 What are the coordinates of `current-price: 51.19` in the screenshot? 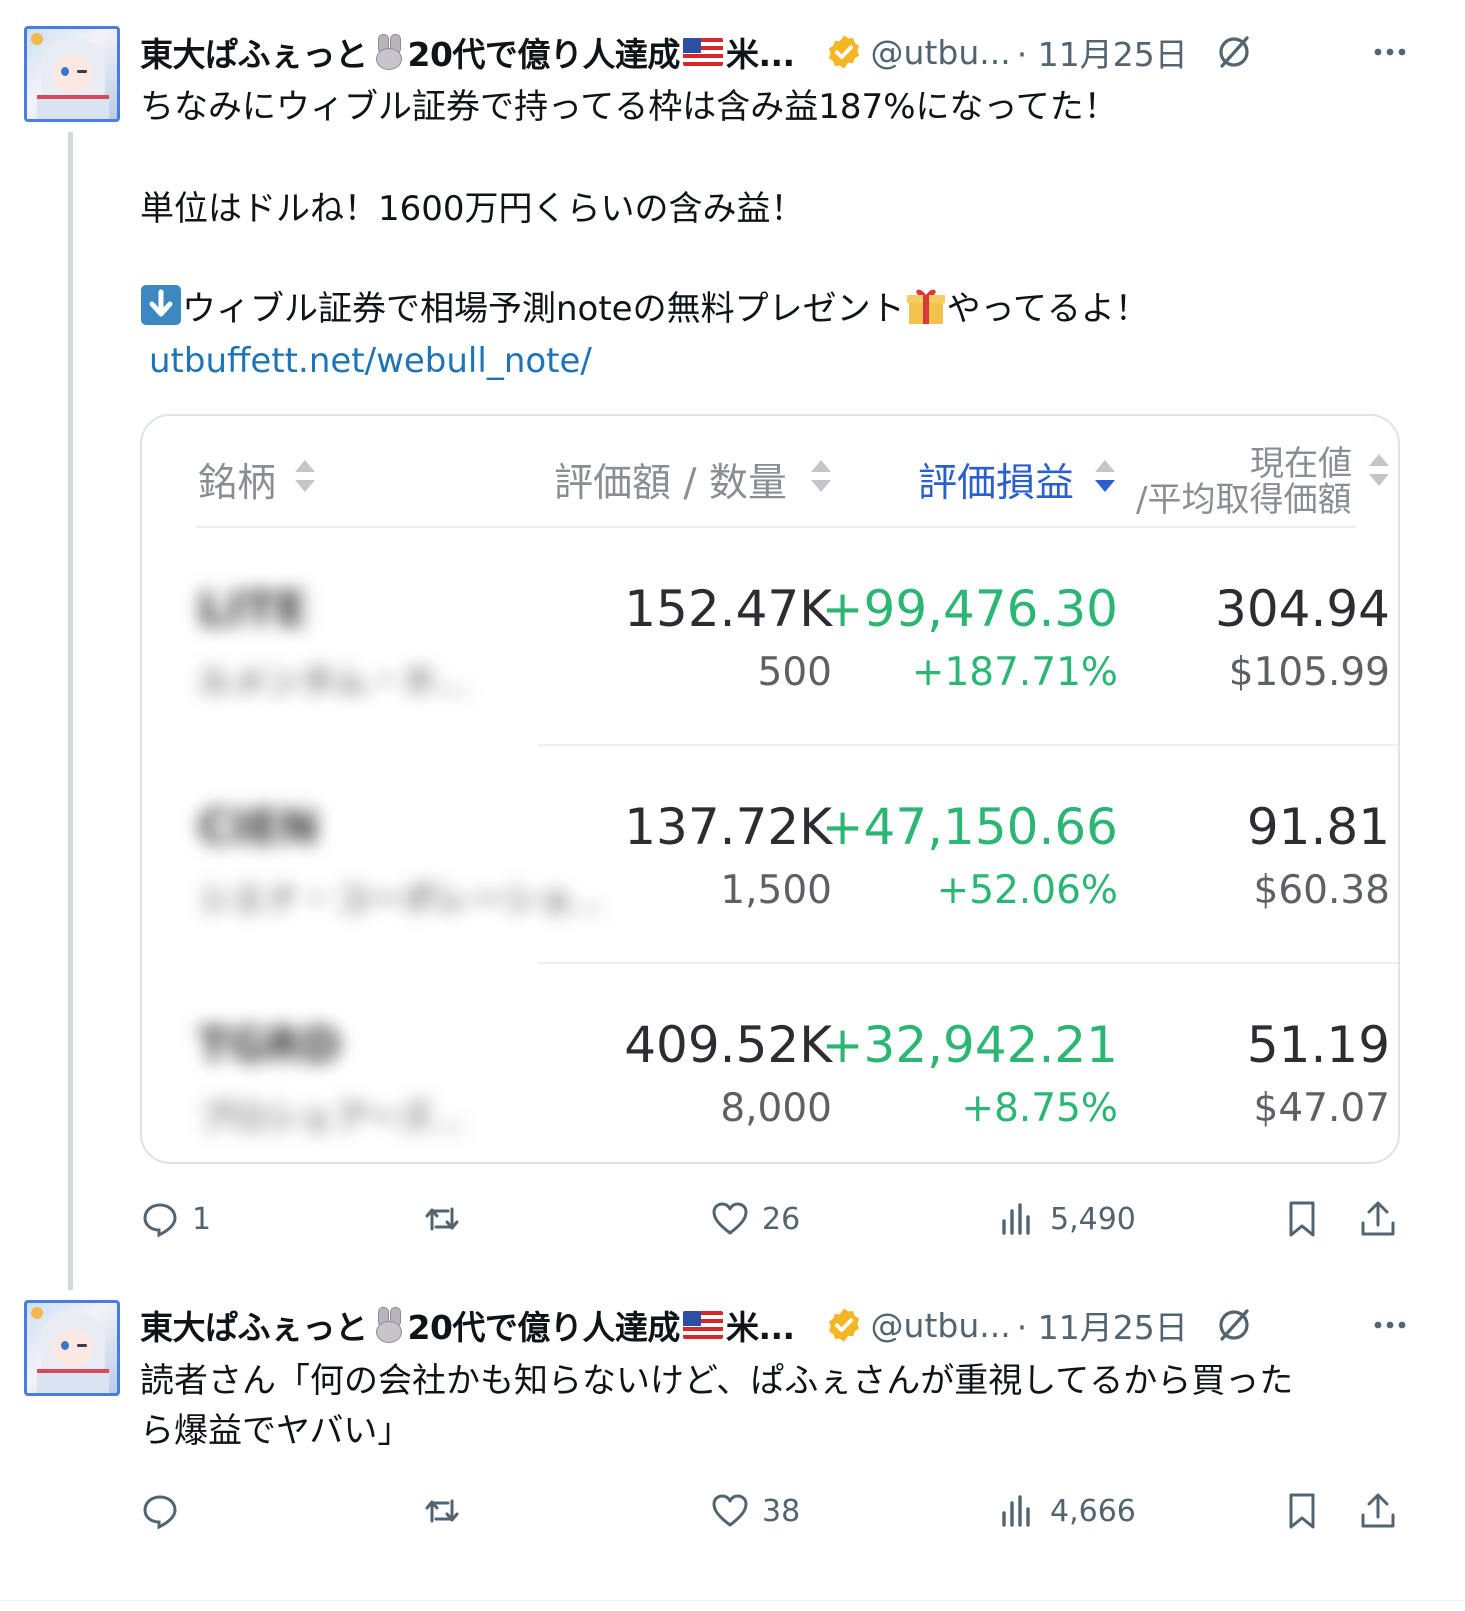 It's located at (1318, 1045).